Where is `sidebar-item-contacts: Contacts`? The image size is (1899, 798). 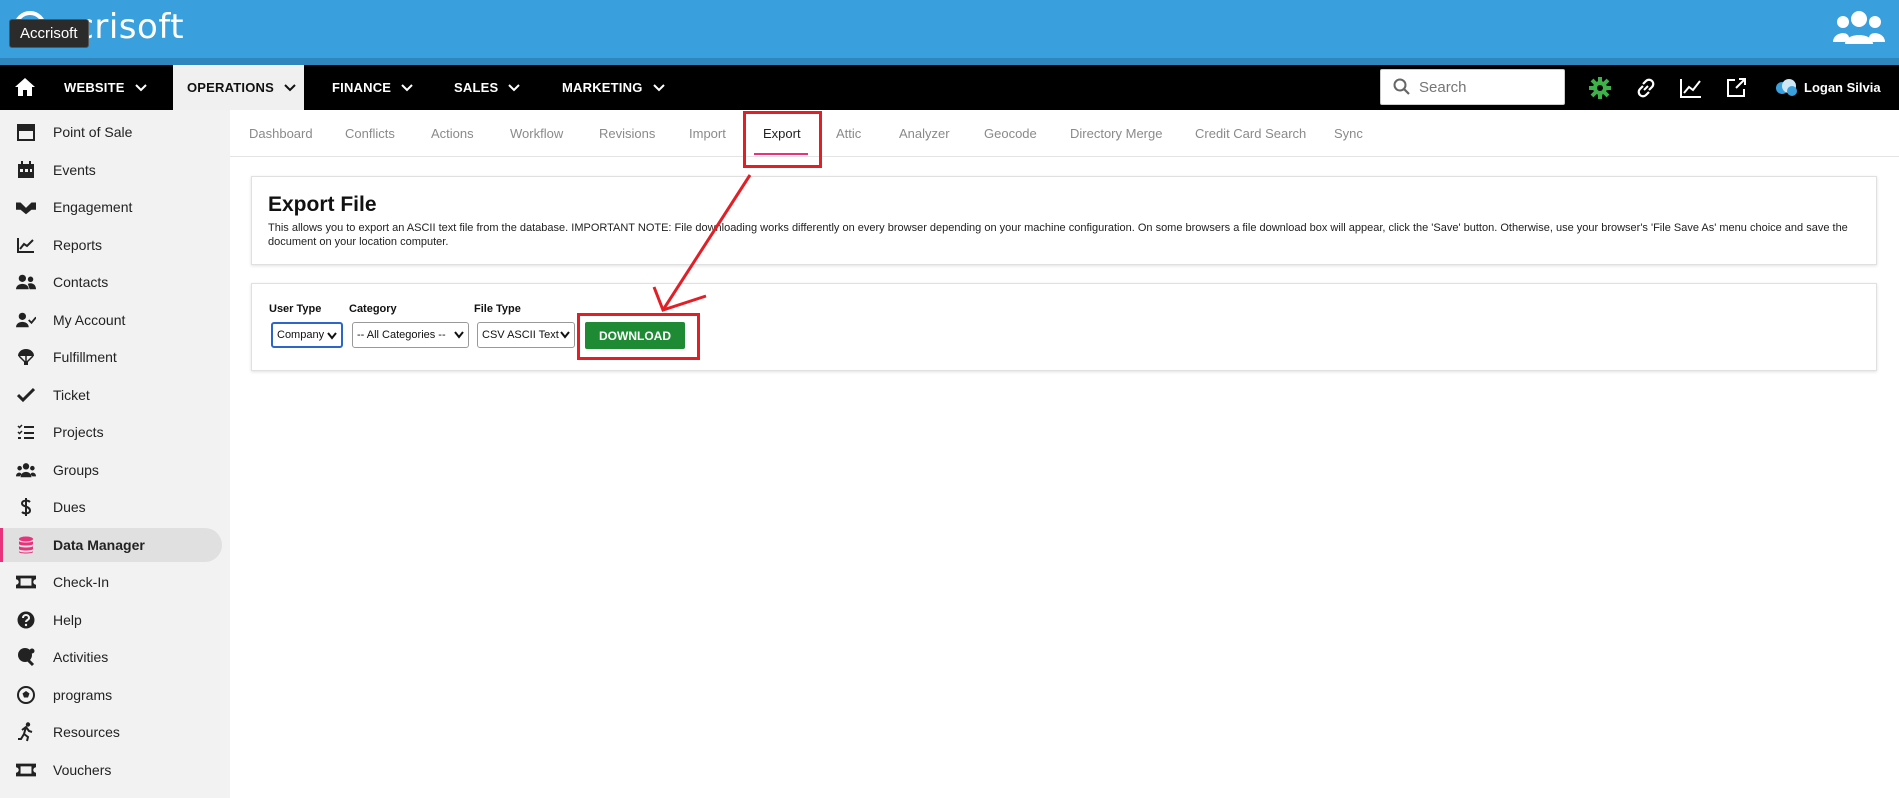 sidebar-item-contacts: Contacts is located at coordinates (111, 282).